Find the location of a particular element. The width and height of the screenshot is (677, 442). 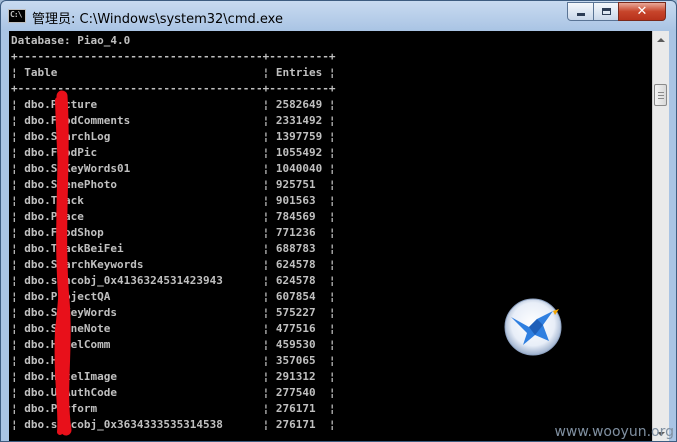

maximize-icon is located at coordinates (606, 11).